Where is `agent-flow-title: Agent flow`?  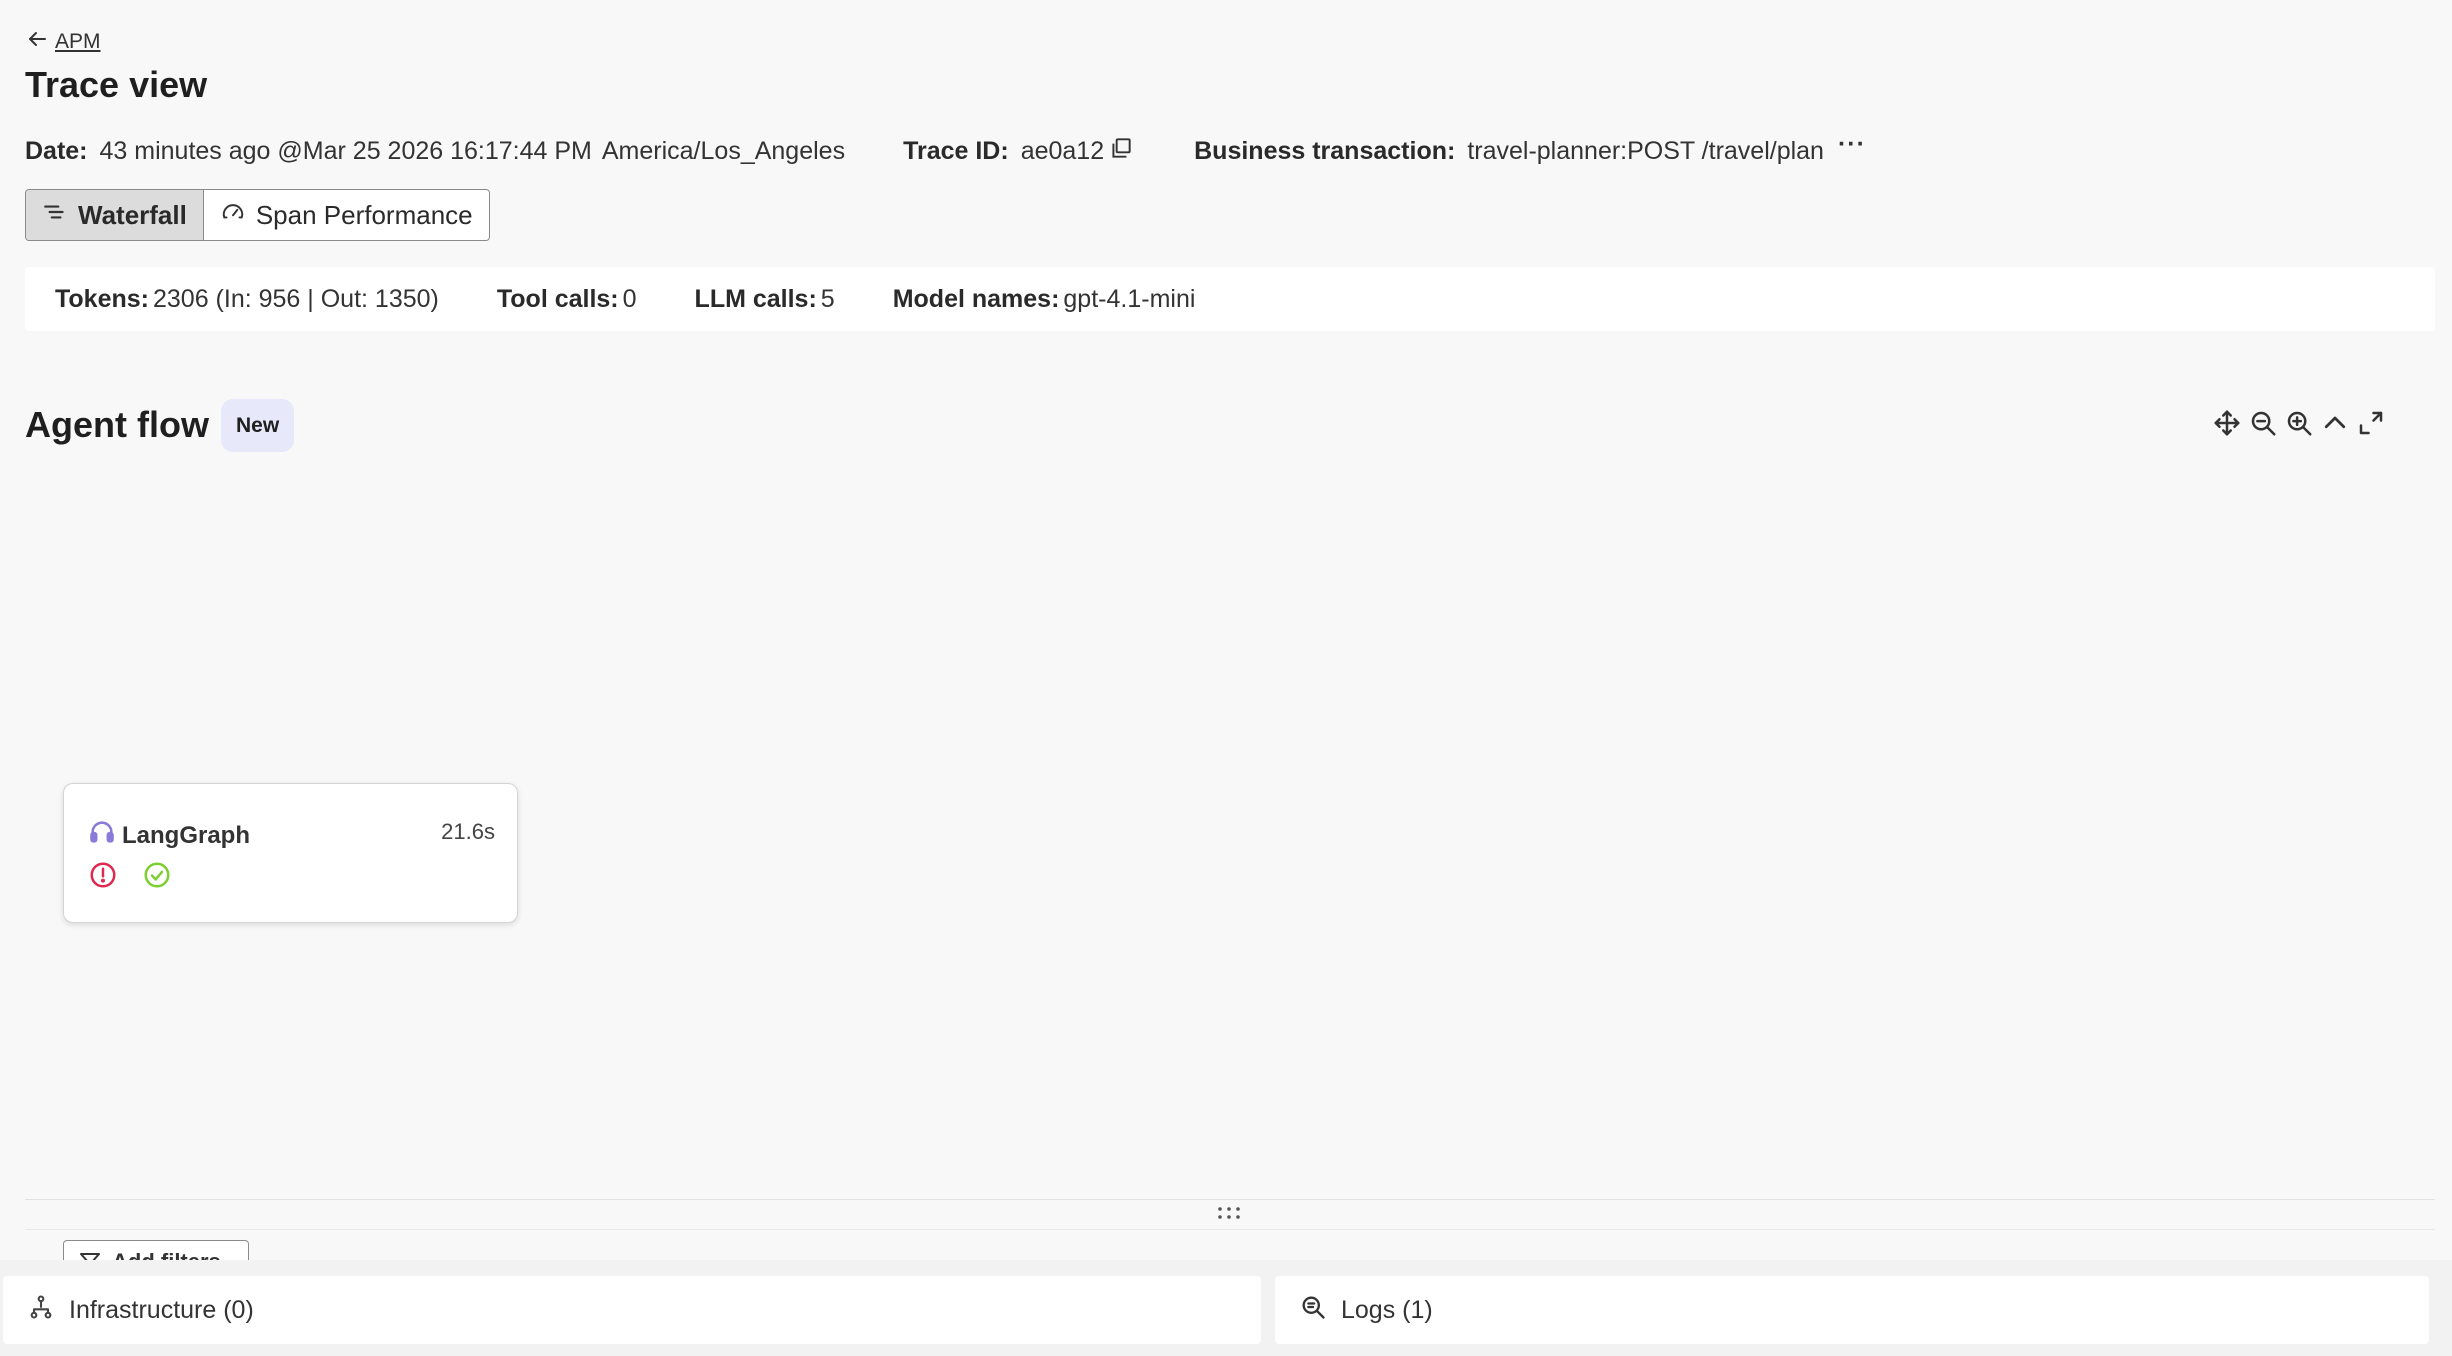
agent-flow-title: Agent flow is located at coordinates (117, 424).